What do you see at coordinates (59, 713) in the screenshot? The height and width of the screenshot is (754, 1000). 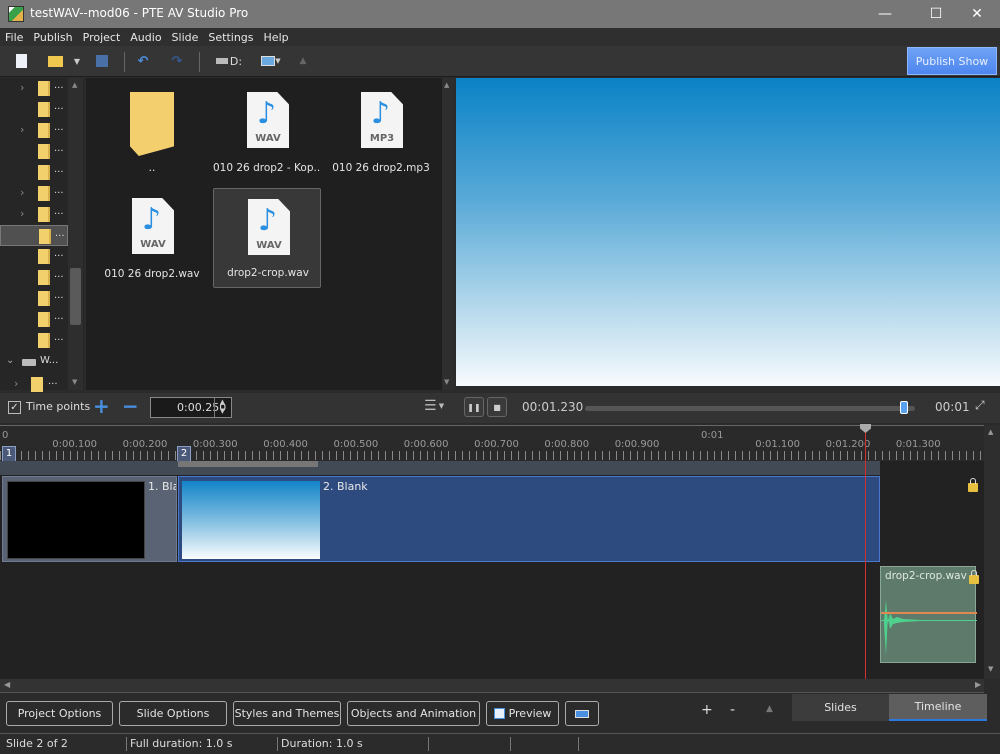 I see `project-options-button: Project Options` at bounding box center [59, 713].